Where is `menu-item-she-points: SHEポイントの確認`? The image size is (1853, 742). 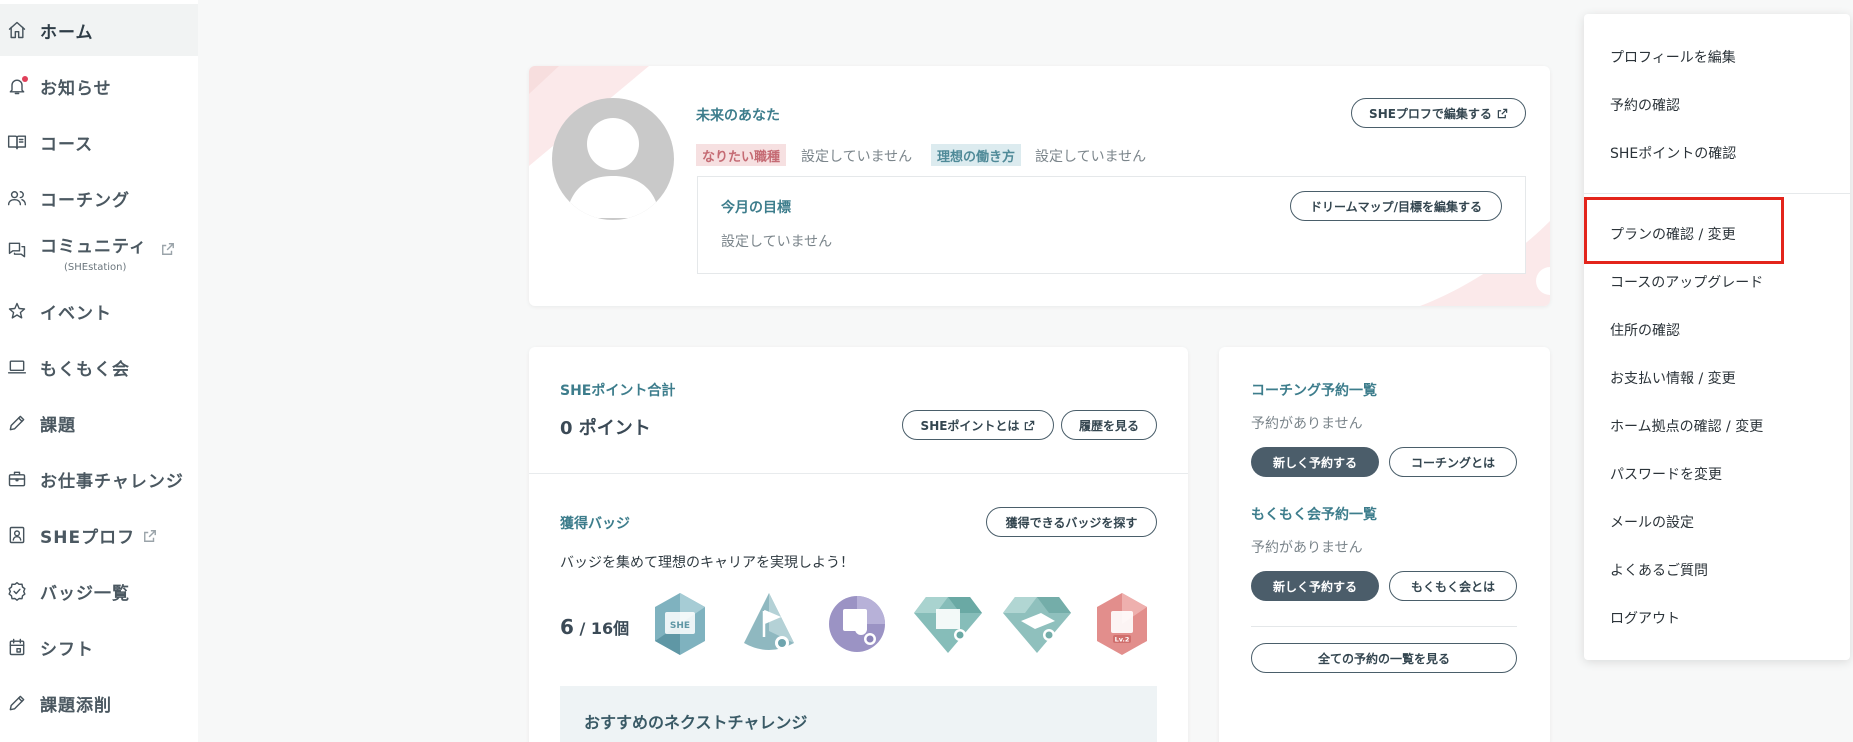
menu-item-she-points: SHEポイントの確認 is located at coordinates (1673, 153).